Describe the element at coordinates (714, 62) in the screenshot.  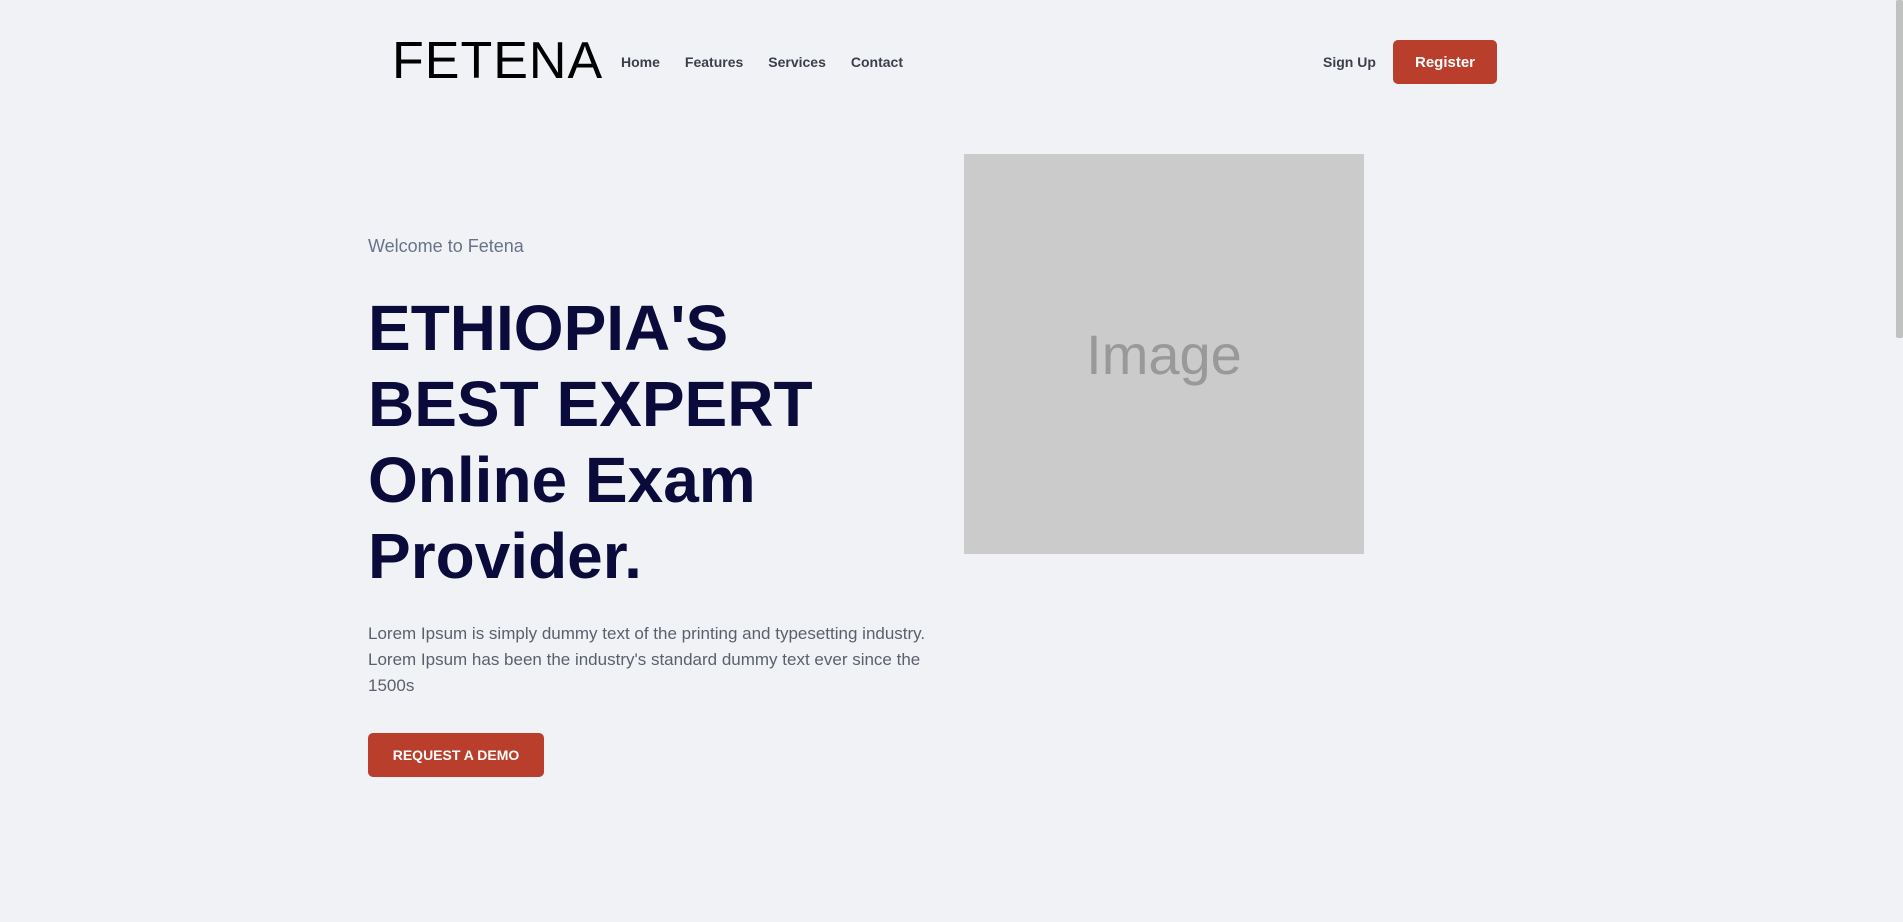
I see `nav-features-link: Features` at that location.